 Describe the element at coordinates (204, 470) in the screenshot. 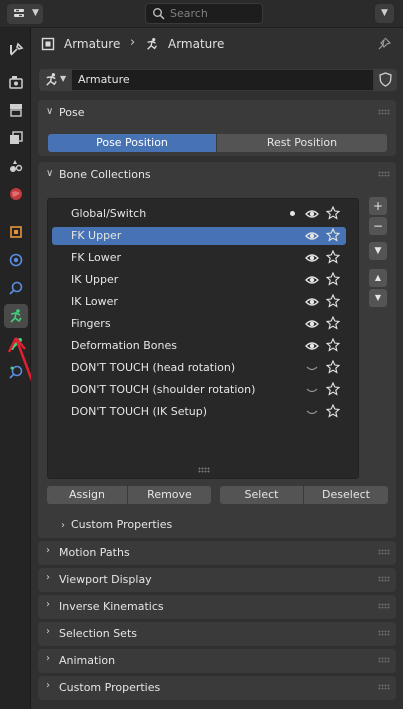

I see `list-resize-grip-icon` at that location.